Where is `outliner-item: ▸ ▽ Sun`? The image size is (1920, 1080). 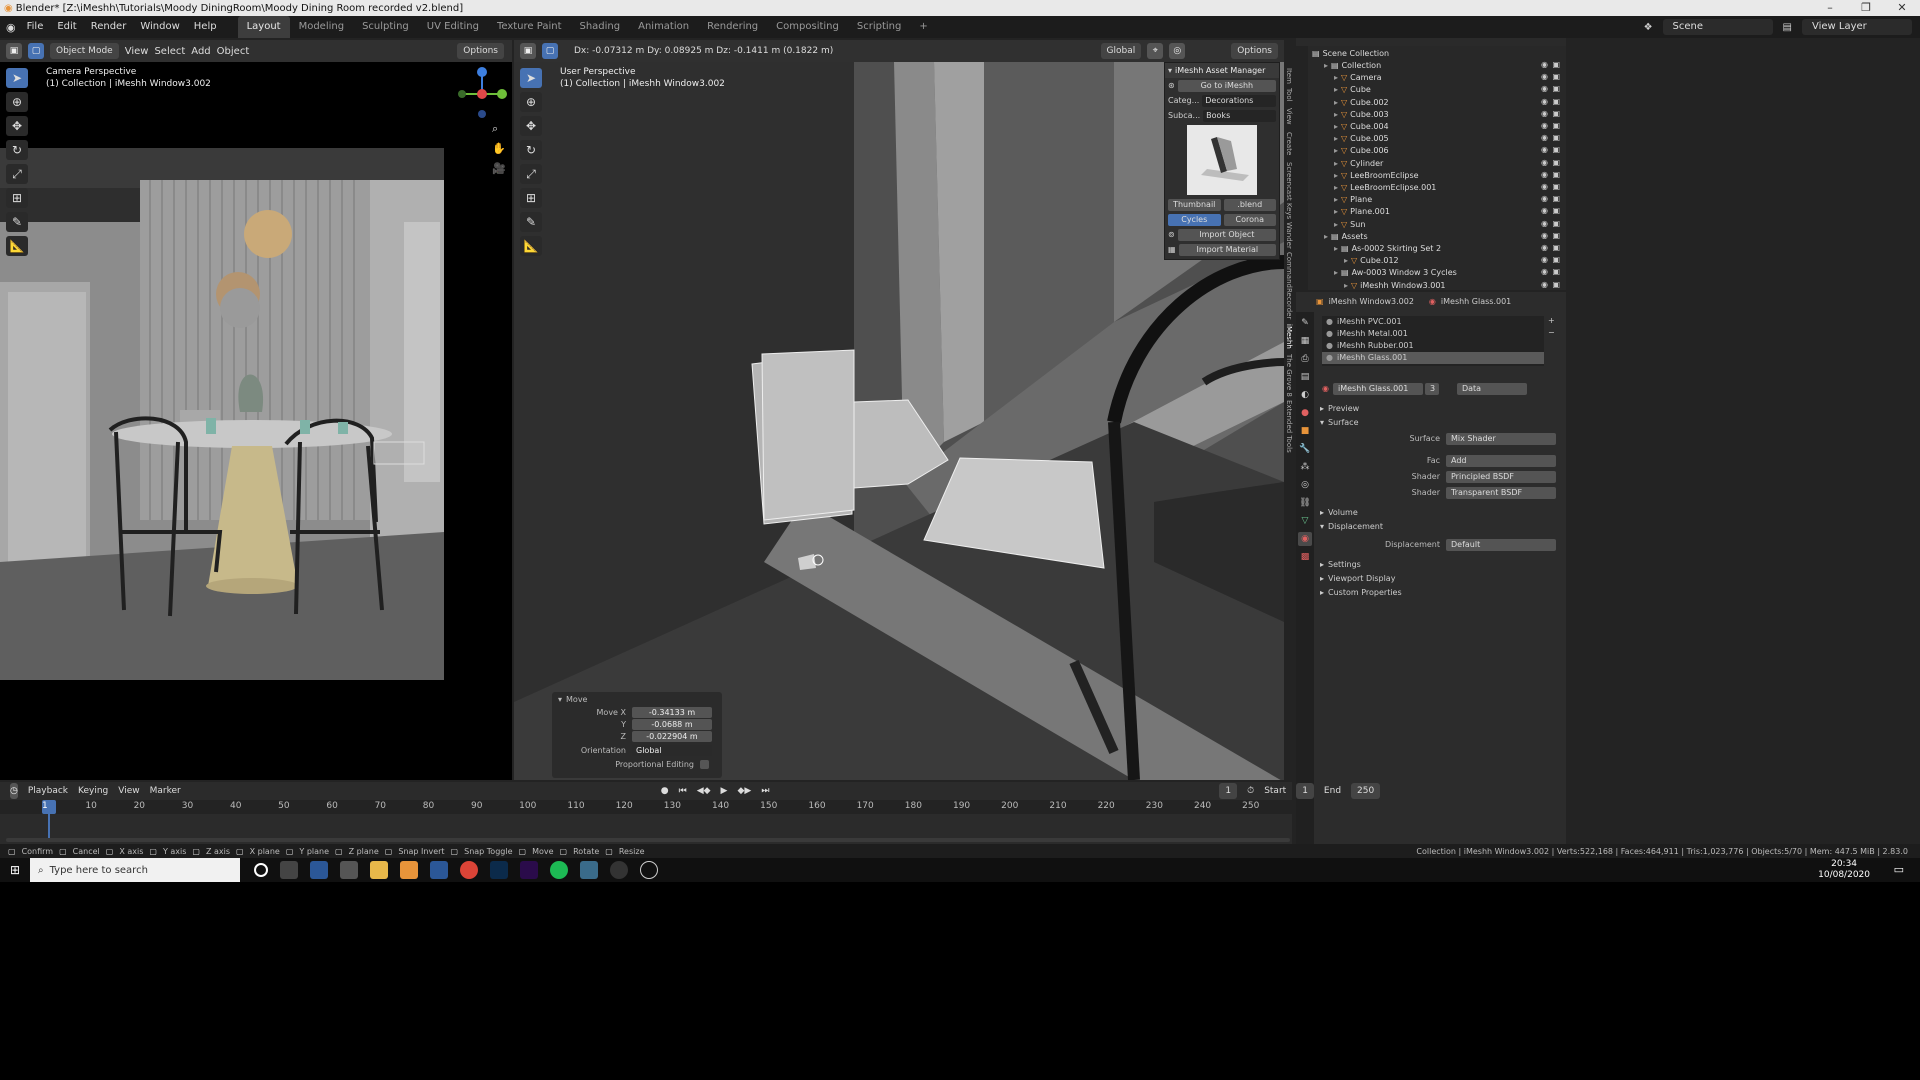
outliner-item: ▸ ▽ Sun is located at coordinates (1444, 225).